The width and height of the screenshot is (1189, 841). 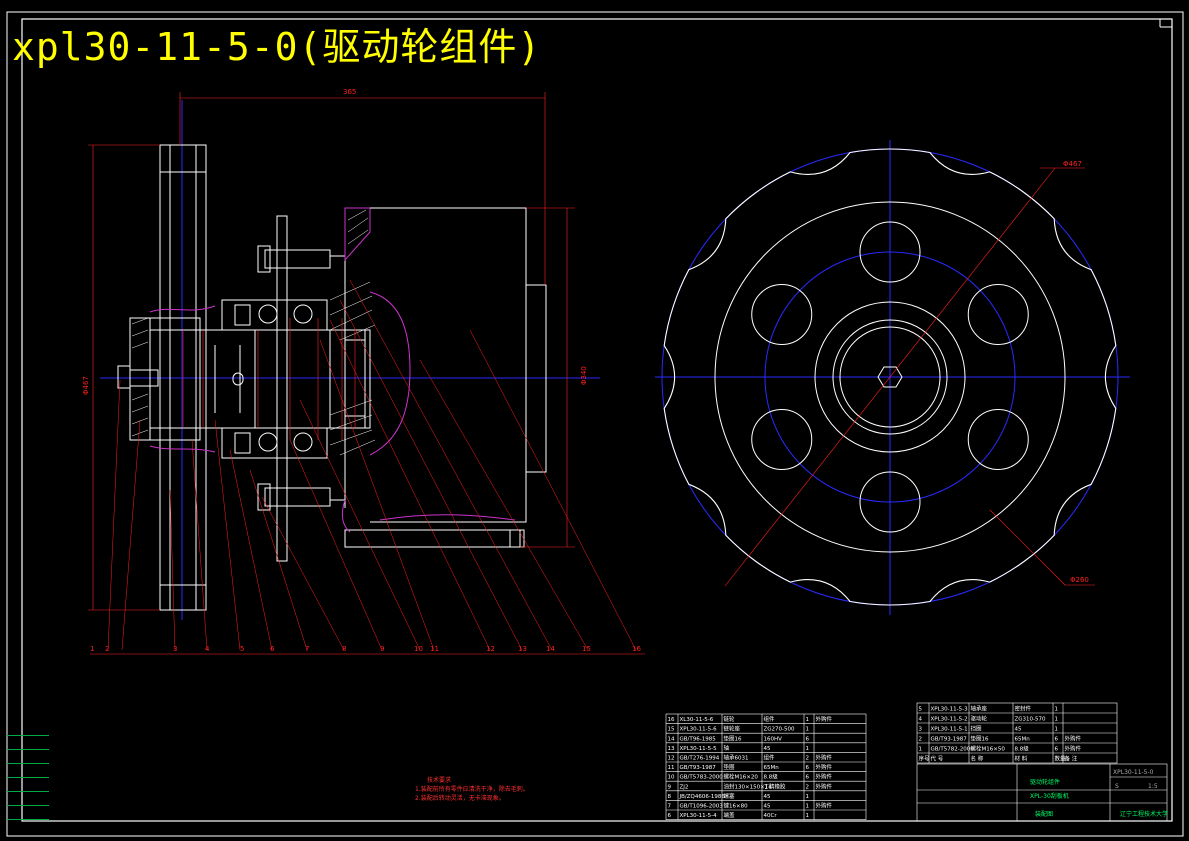 I want to click on bom-cell: 11, so click(x=671, y=768).